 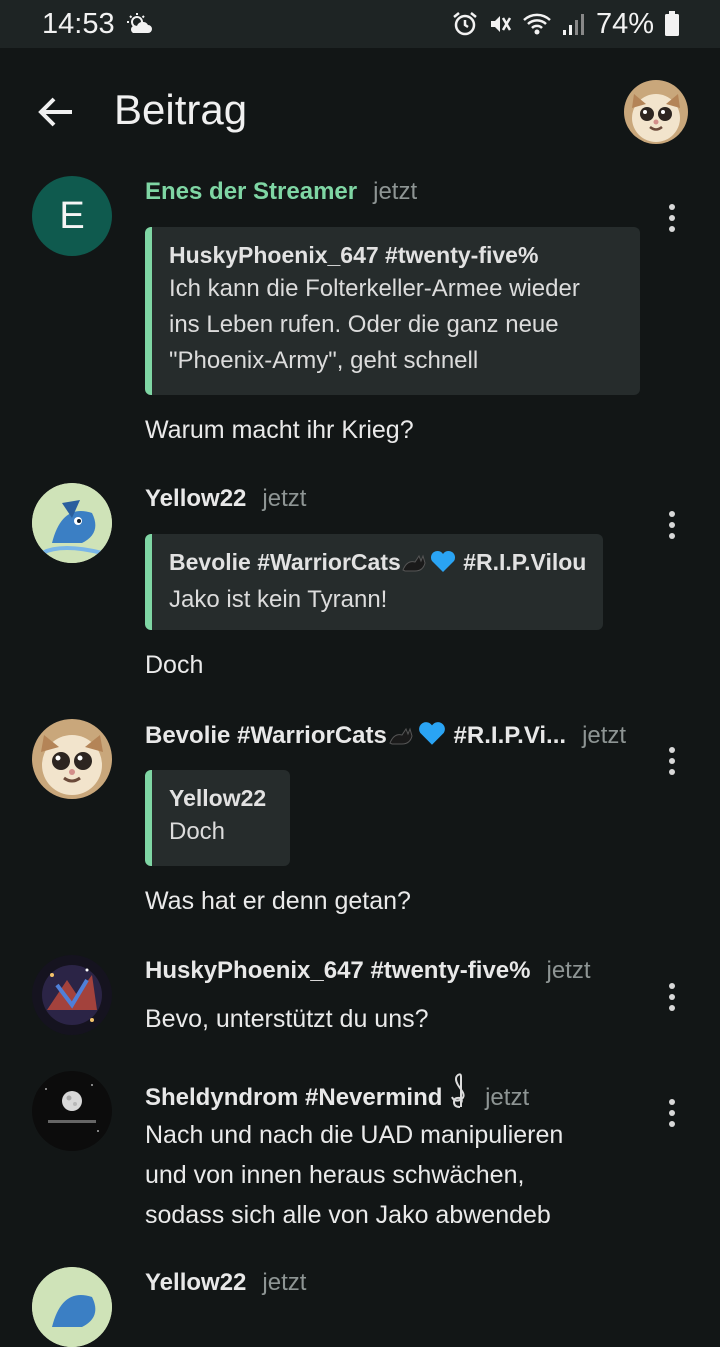 I want to click on quoted-message: Yellow22 Doch, so click(x=217, y=818).